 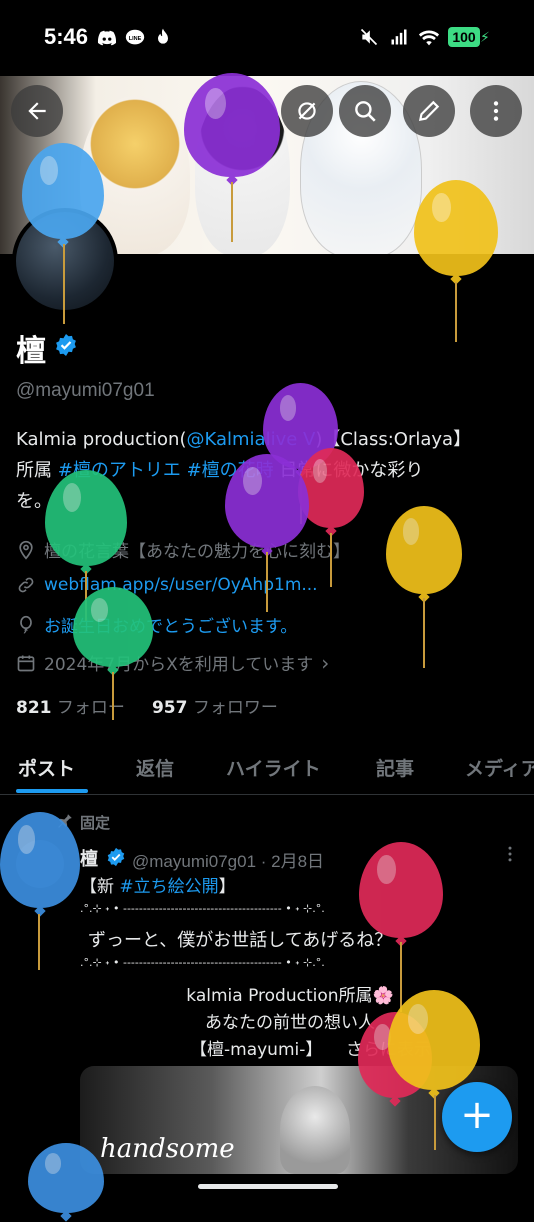 What do you see at coordinates (235, 708) in the screenshot?
I see `followers-label: フォロワー` at bounding box center [235, 708].